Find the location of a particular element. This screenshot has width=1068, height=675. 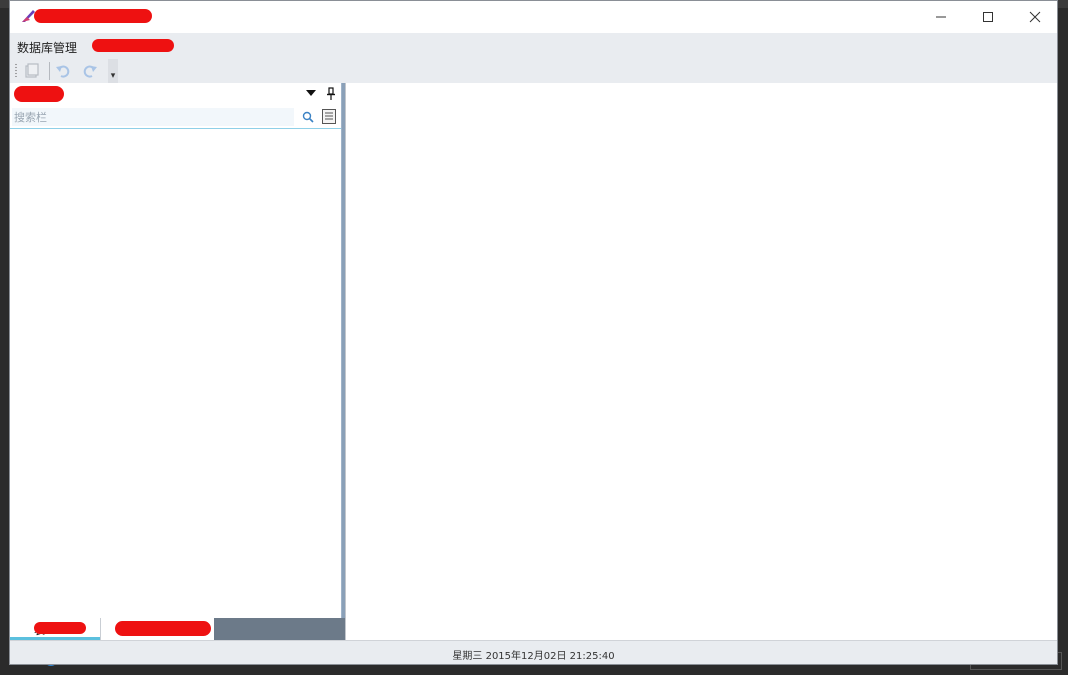

title-bar is located at coordinates (533, 17).